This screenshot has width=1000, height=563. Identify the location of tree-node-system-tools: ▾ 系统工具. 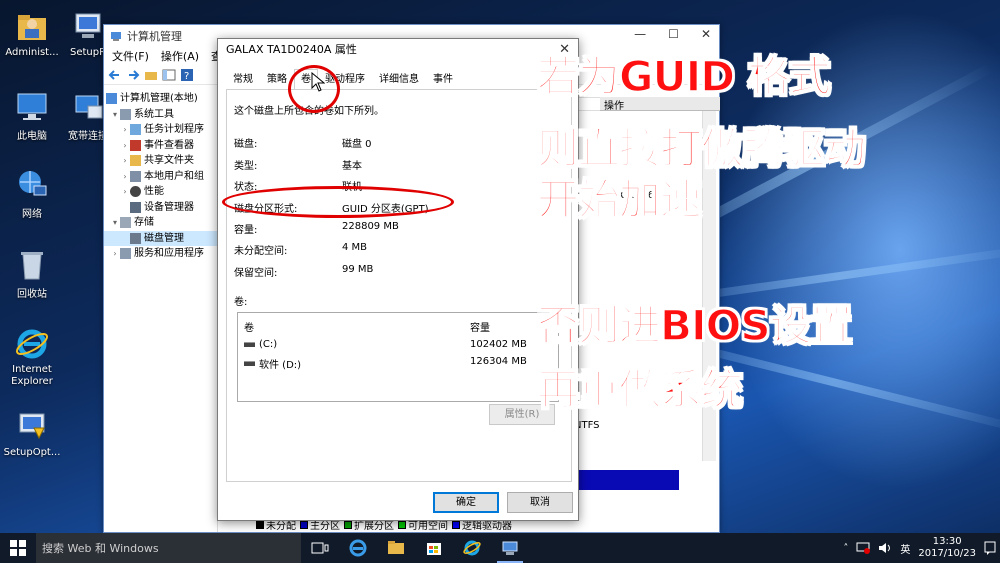
(160, 115).